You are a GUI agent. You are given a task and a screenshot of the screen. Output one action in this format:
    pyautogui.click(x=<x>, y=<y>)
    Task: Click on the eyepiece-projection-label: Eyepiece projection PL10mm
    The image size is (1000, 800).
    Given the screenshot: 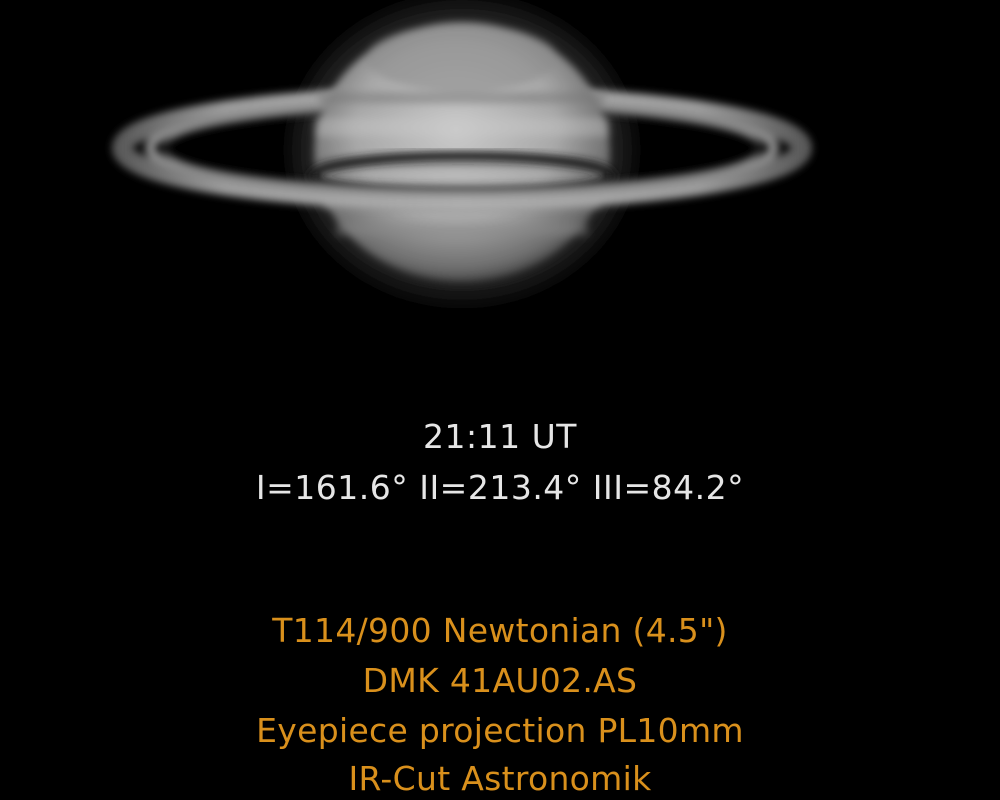 What is the action you would take?
    pyautogui.click(x=500, y=730)
    